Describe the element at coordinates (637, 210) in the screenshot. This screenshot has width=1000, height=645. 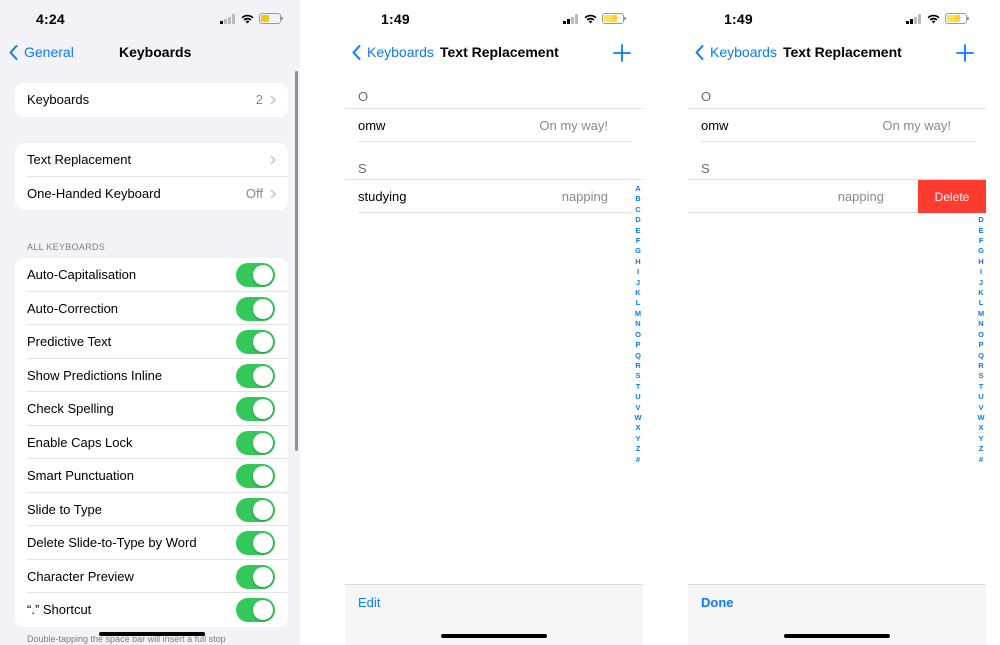
I see `index-letter: C` at that location.